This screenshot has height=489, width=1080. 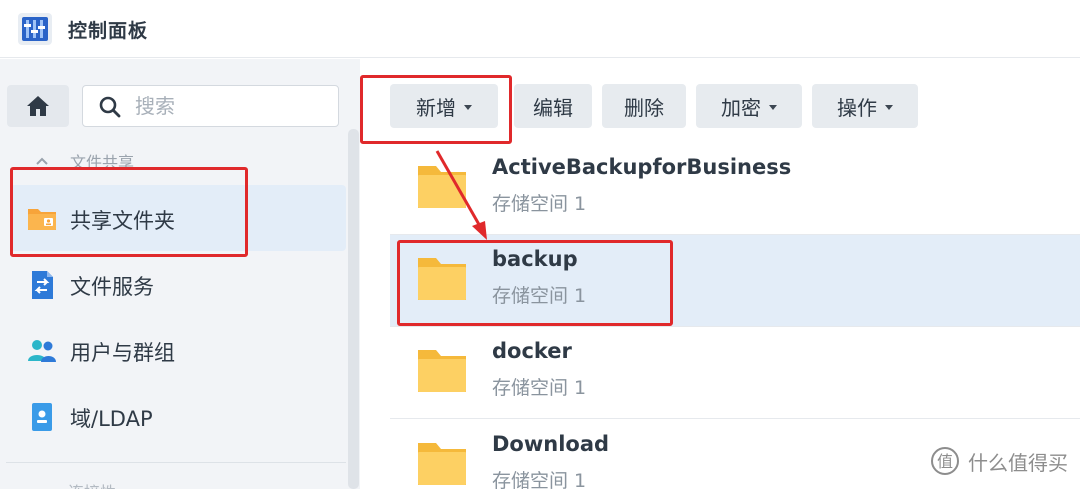 I want to click on encrypt-button-label: 加密, so click(x=741, y=107).